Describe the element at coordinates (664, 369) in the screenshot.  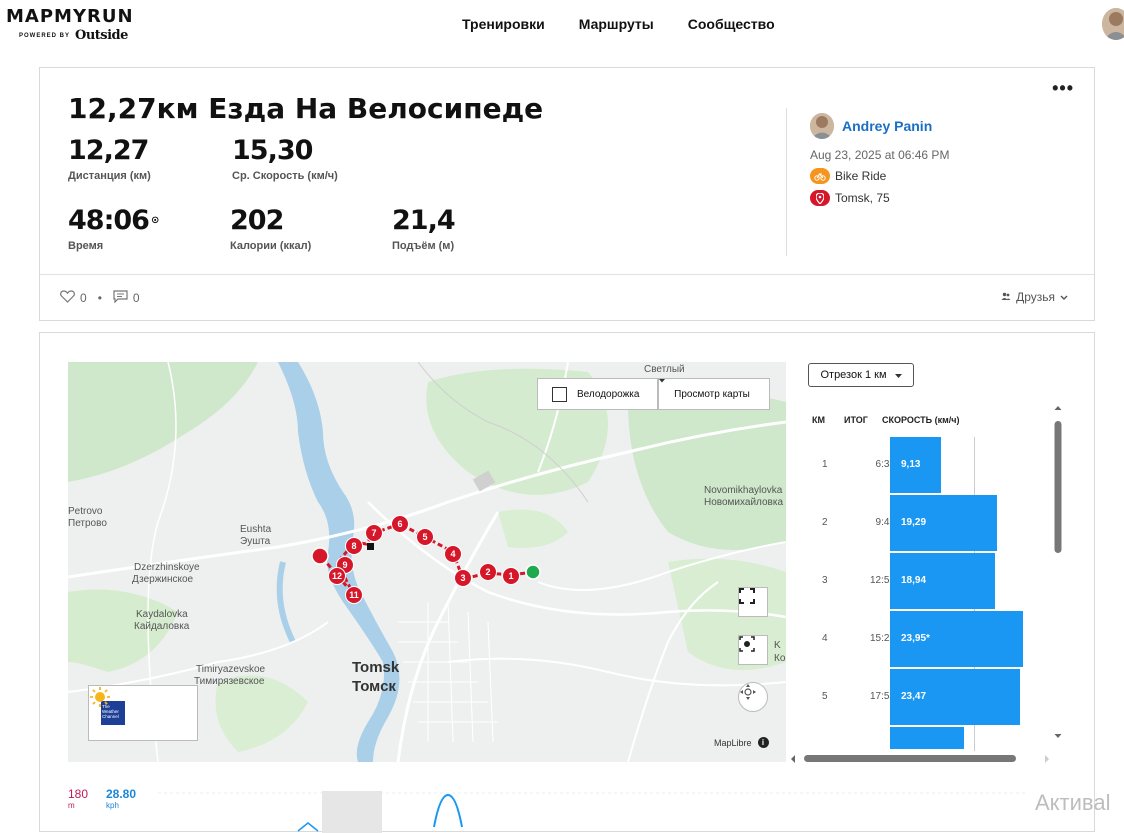
I see `map-label-svetly: Светлый` at that location.